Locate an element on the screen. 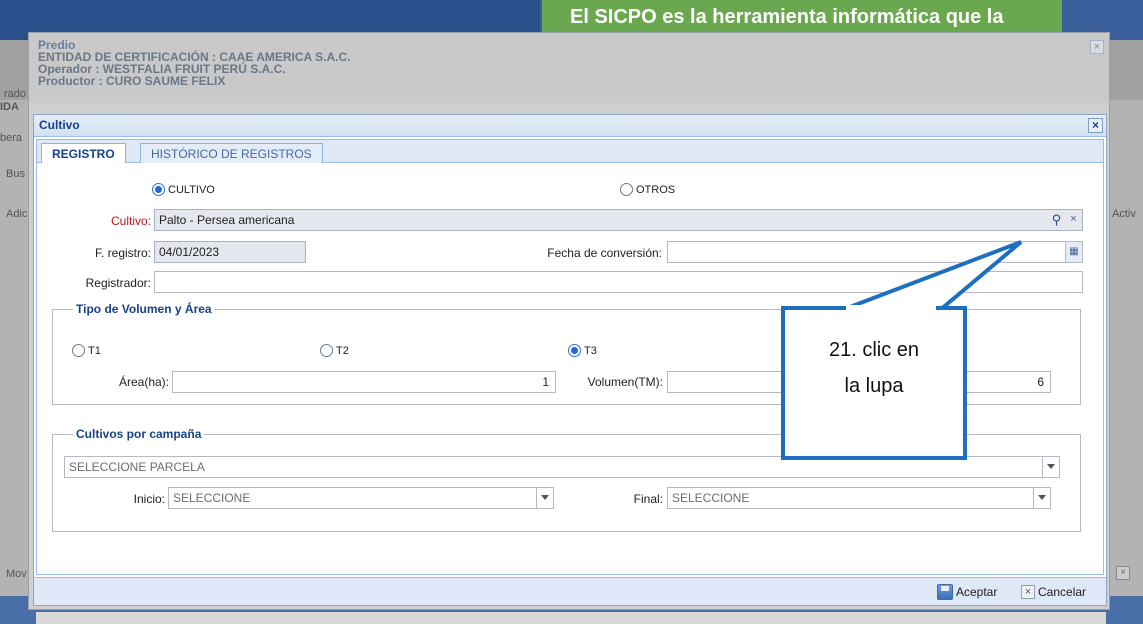 The width and height of the screenshot is (1143, 624). radio-t1-indicator is located at coordinates (78, 351).